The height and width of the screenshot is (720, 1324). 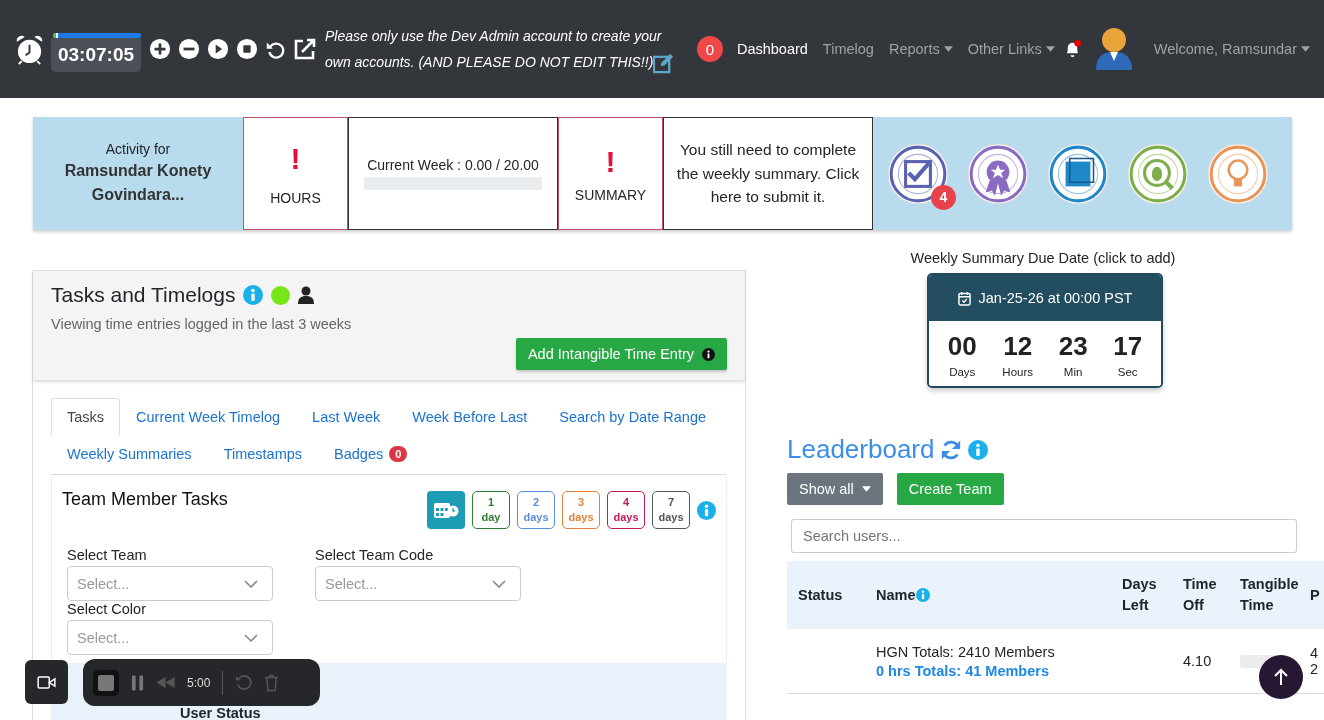 I want to click on nav-link: Other Links, so click(x=1011, y=49).